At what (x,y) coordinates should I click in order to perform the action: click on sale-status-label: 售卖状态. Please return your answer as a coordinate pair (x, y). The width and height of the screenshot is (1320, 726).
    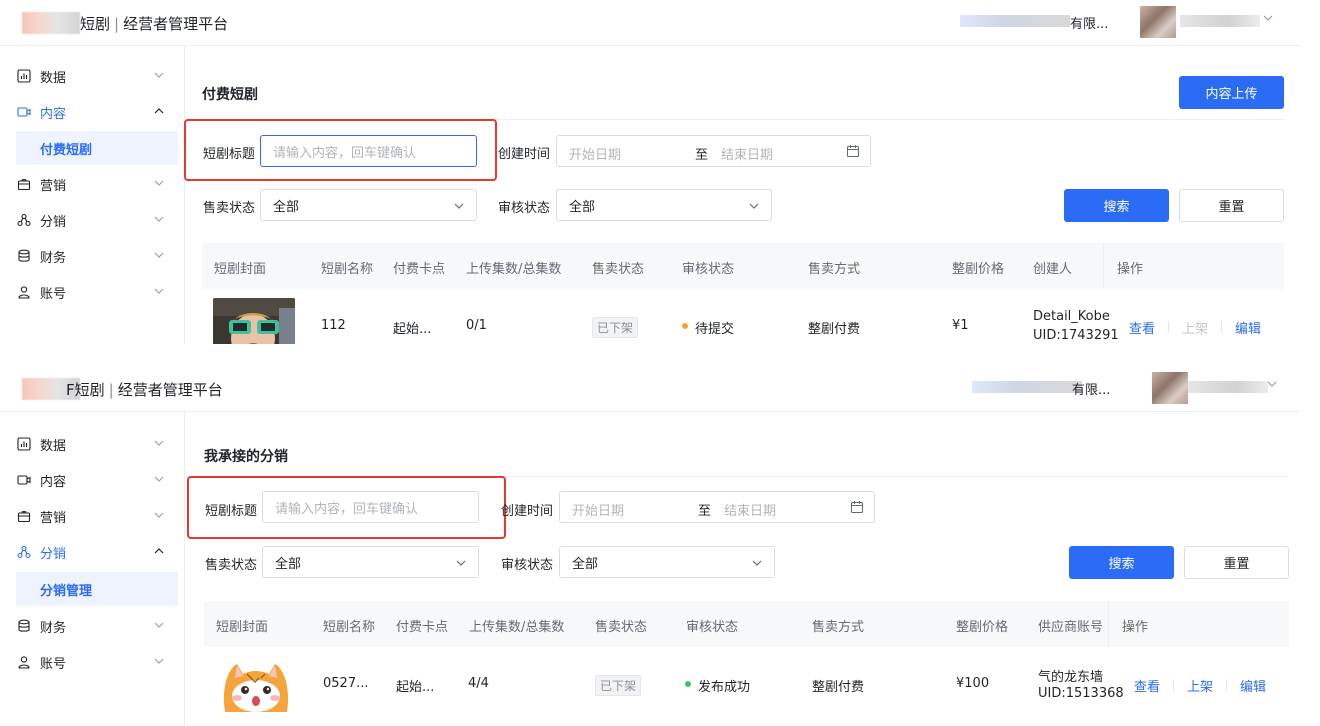
    Looking at the image, I should click on (231, 565).